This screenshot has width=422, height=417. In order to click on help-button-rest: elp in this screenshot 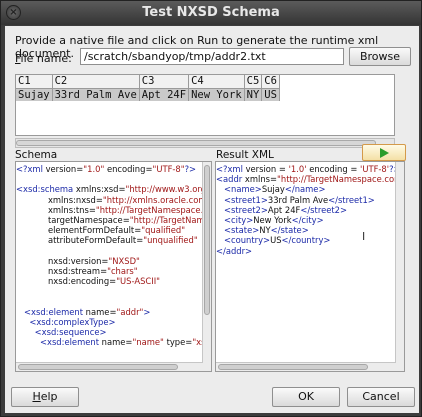, I will do `click(49, 396)`.